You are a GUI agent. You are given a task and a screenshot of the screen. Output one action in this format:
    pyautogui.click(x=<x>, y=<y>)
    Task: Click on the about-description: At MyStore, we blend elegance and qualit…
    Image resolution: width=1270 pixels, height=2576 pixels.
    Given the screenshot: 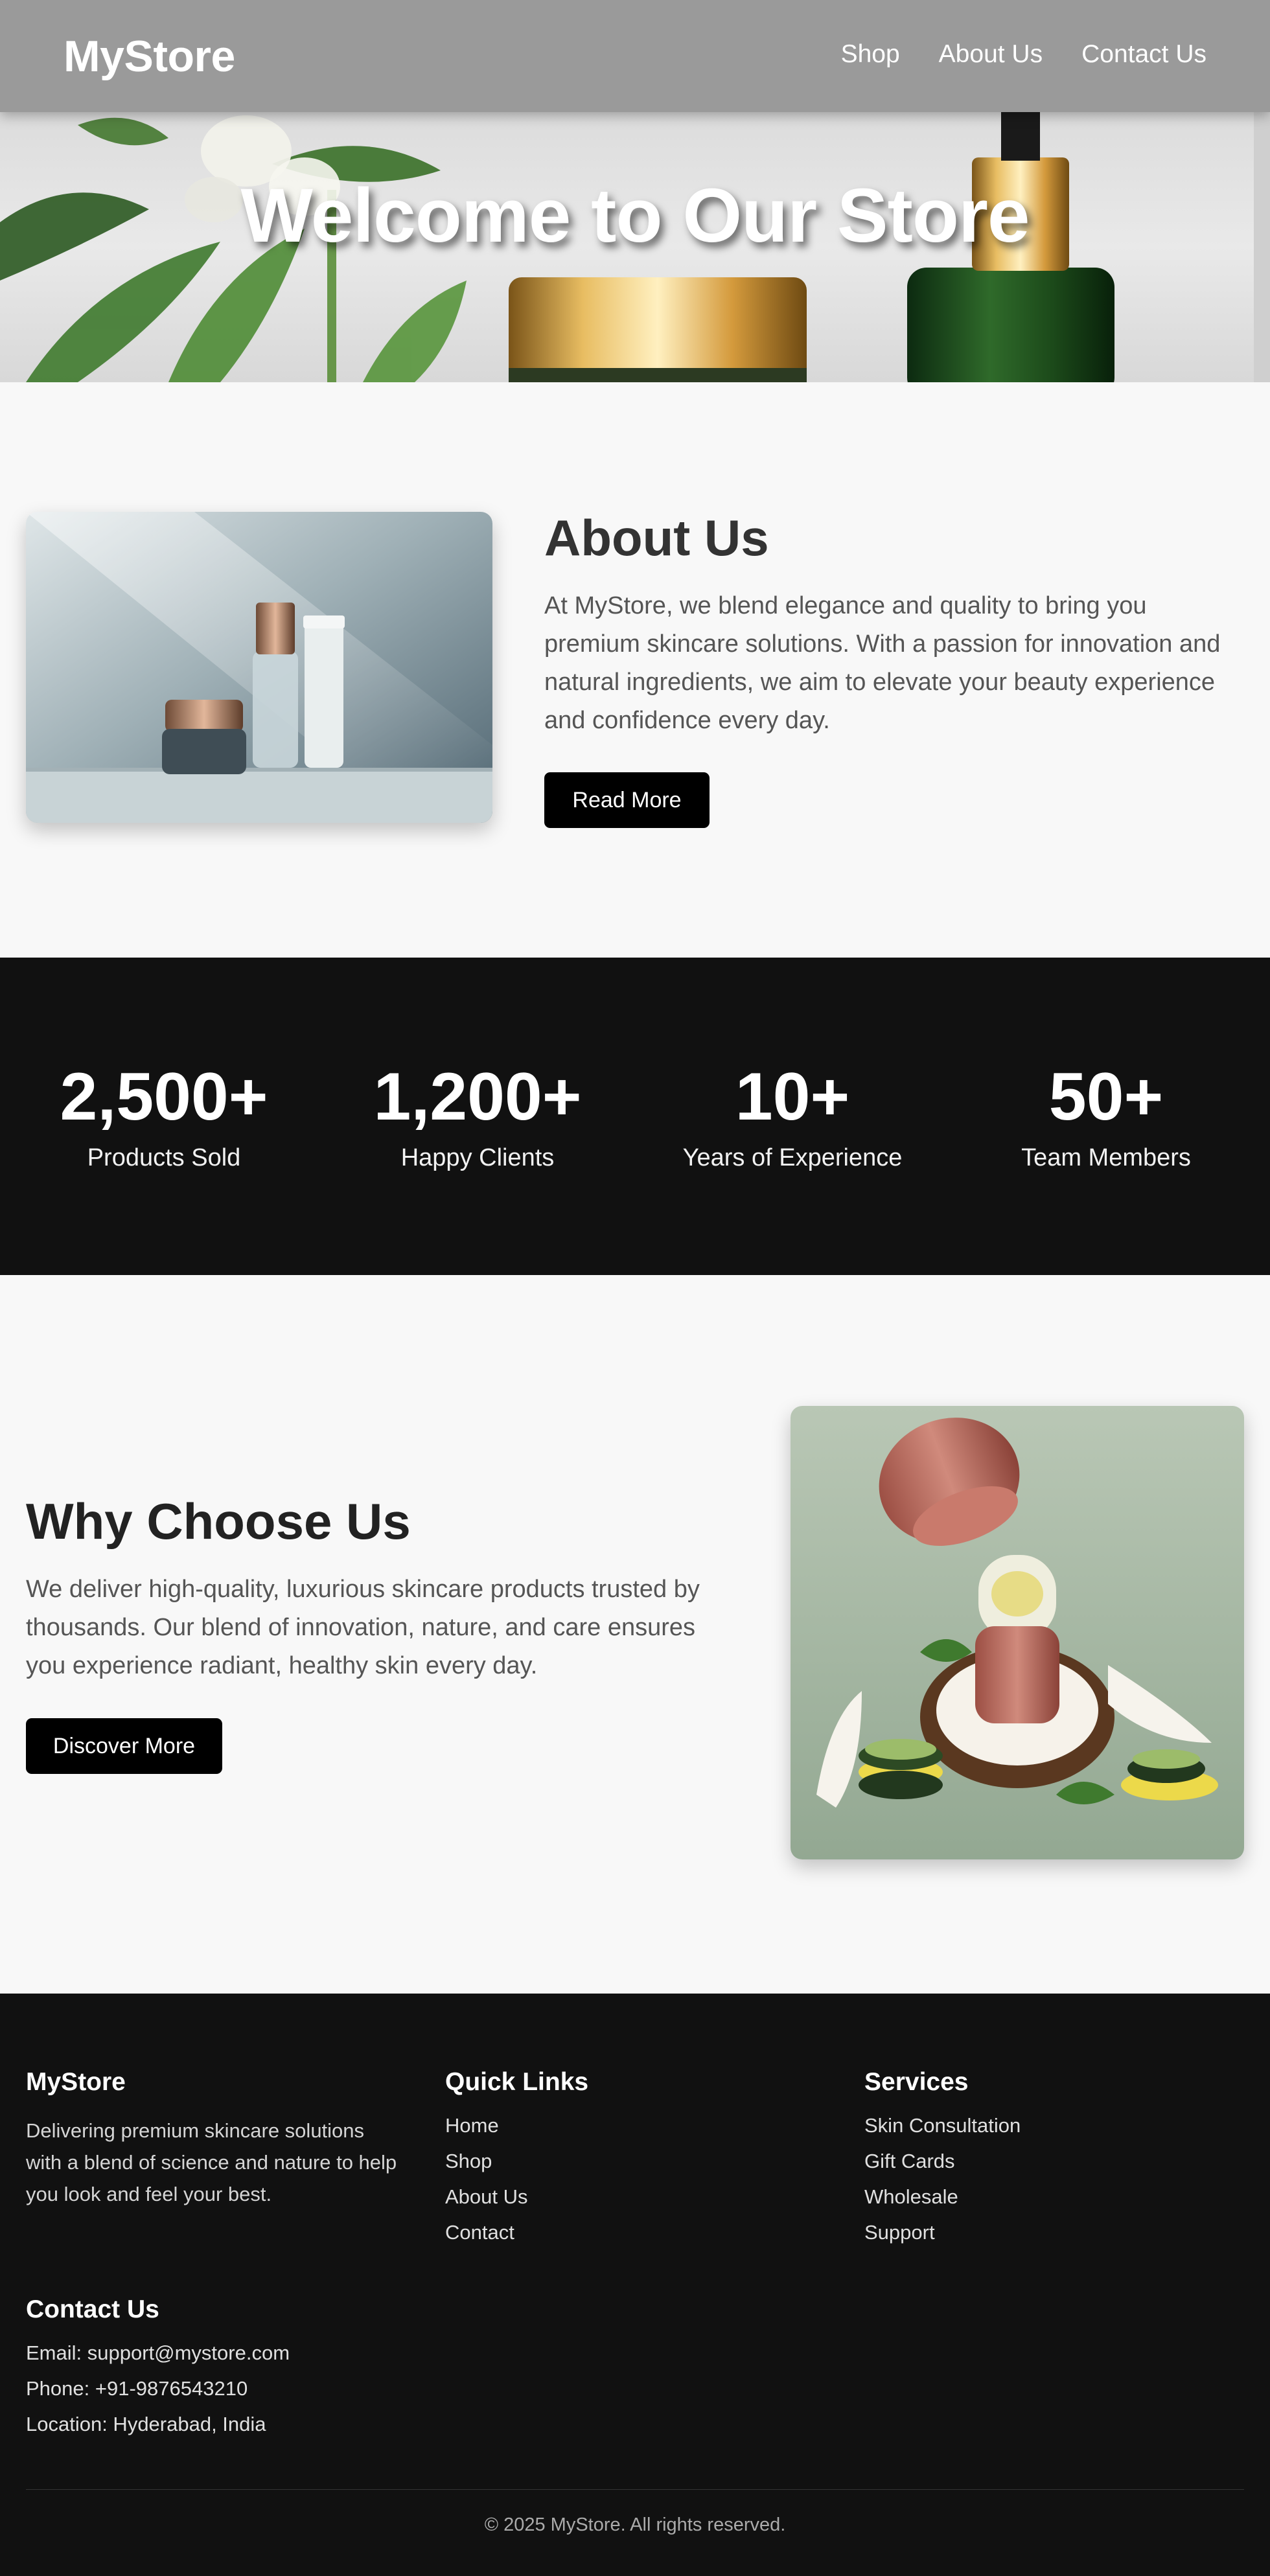 What is the action you would take?
    pyautogui.click(x=882, y=663)
    